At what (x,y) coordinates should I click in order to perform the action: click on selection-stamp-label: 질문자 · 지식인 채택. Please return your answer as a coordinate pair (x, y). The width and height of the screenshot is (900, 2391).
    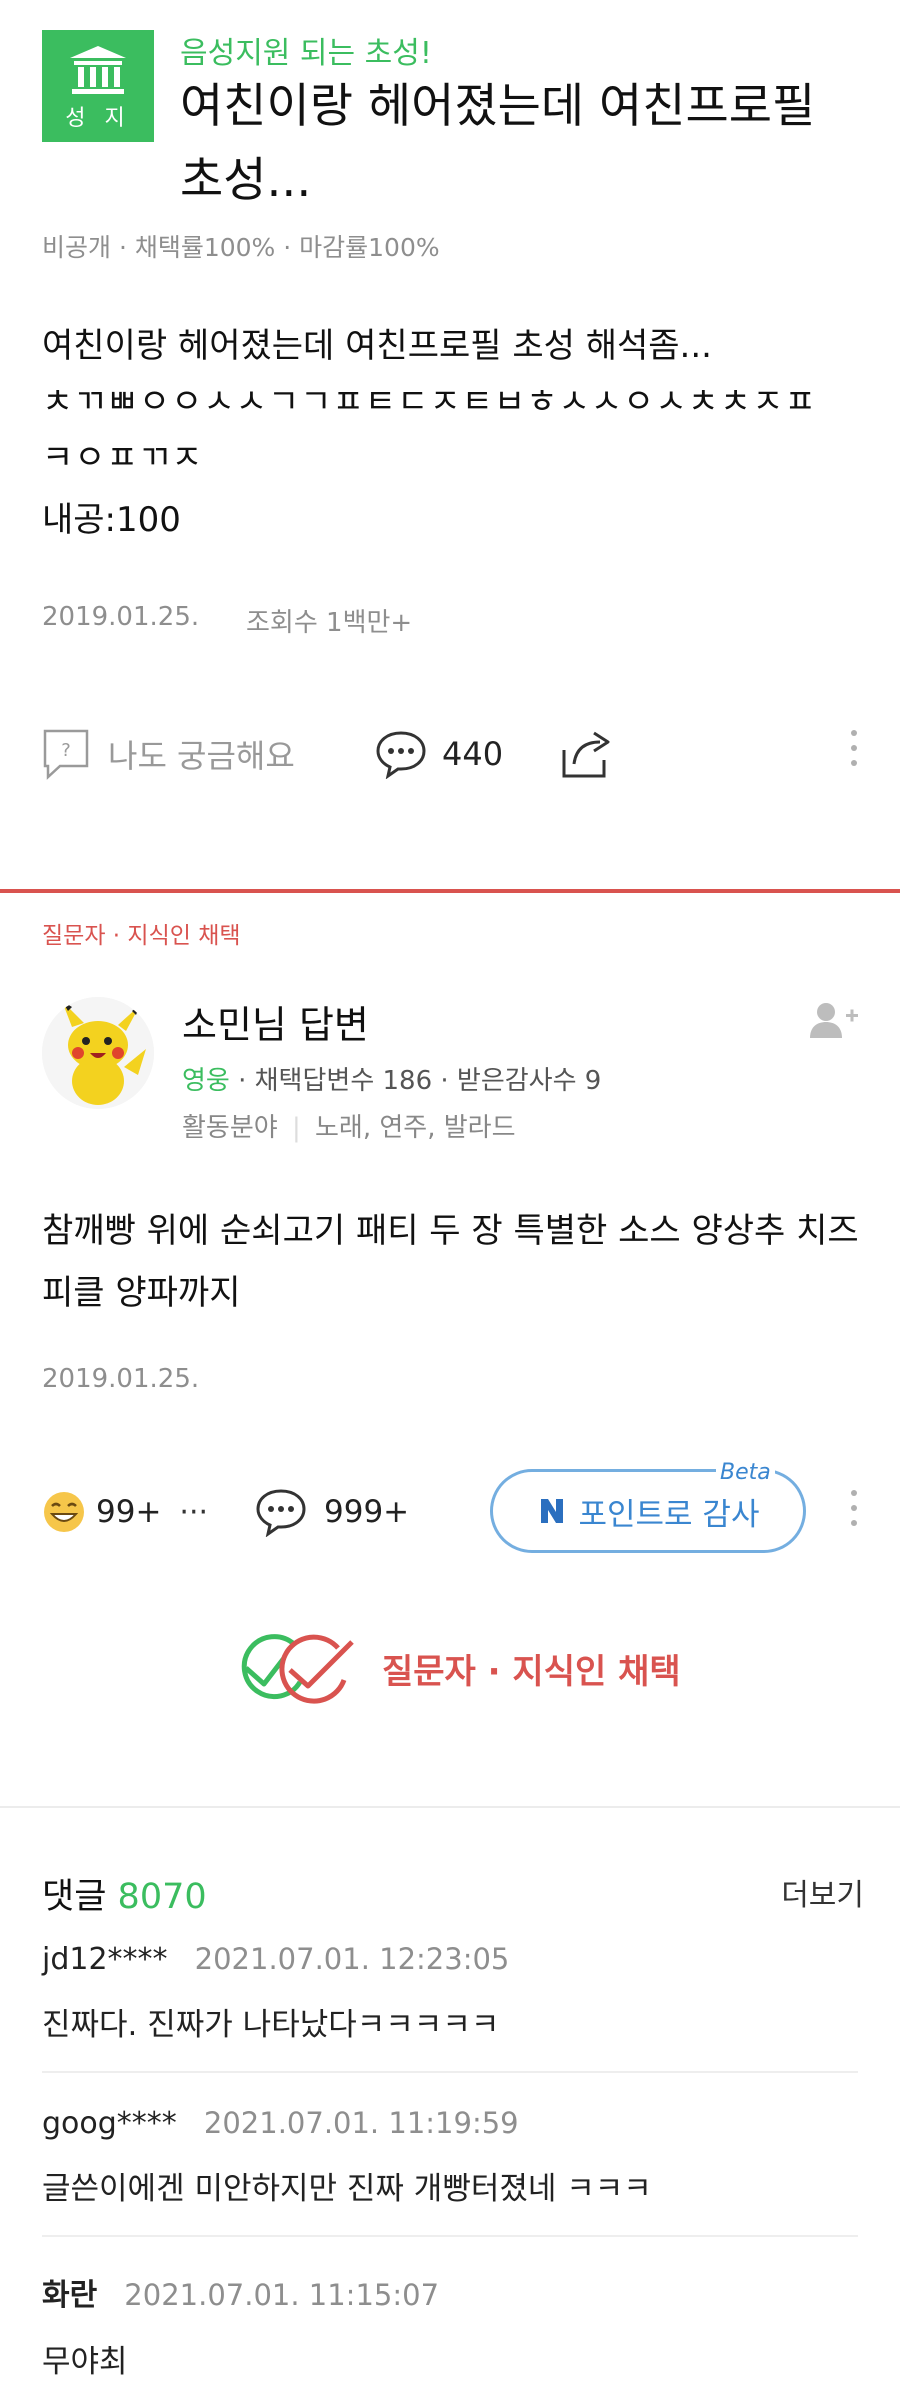
    Looking at the image, I should click on (531, 1671).